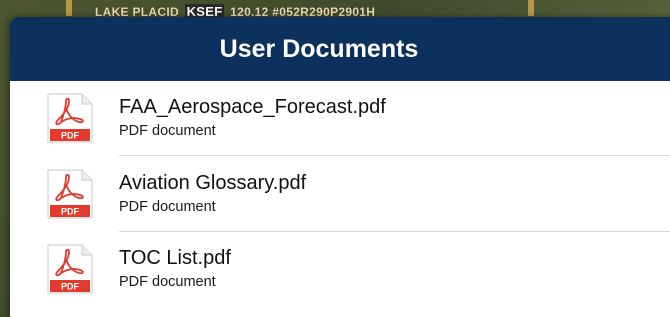  Describe the element at coordinates (175, 258) in the screenshot. I see `document-name: TOC List.pdf` at that location.